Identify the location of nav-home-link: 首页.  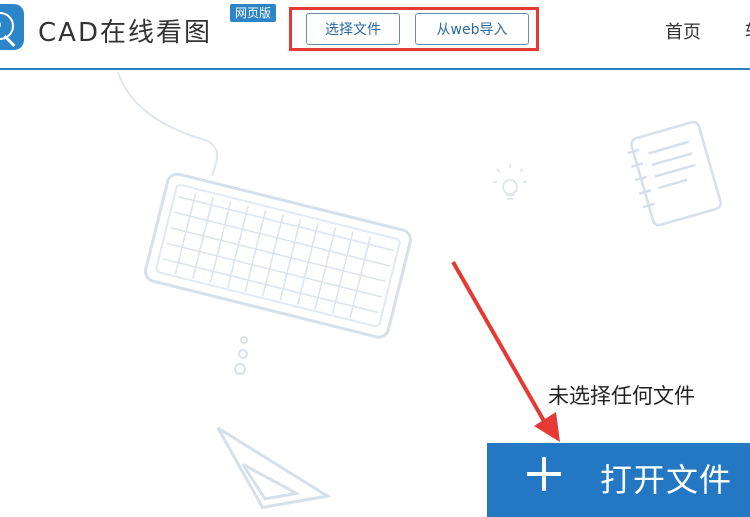
(683, 31).